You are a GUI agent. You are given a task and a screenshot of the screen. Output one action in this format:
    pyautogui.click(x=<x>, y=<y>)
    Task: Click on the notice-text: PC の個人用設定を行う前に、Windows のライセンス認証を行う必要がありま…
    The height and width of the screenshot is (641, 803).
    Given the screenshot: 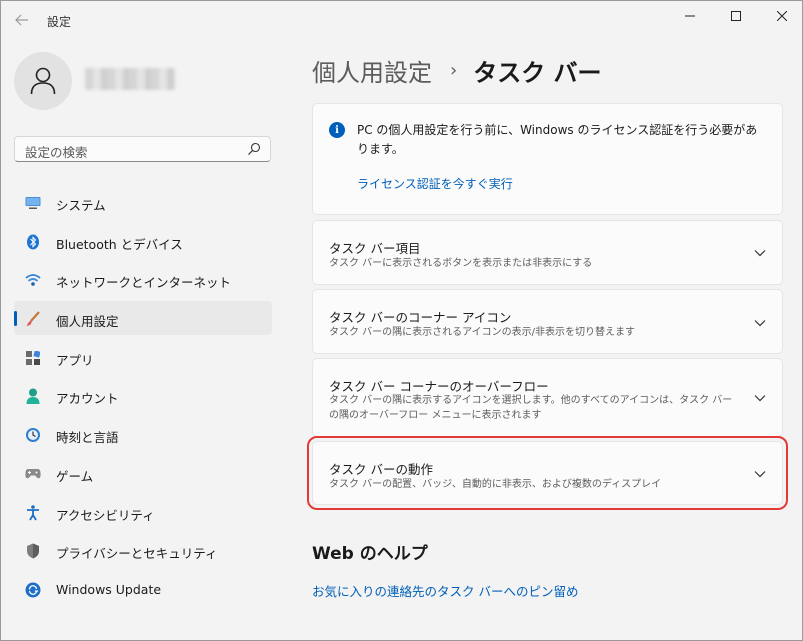 What is the action you would take?
    pyautogui.click(x=557, y=139)
    